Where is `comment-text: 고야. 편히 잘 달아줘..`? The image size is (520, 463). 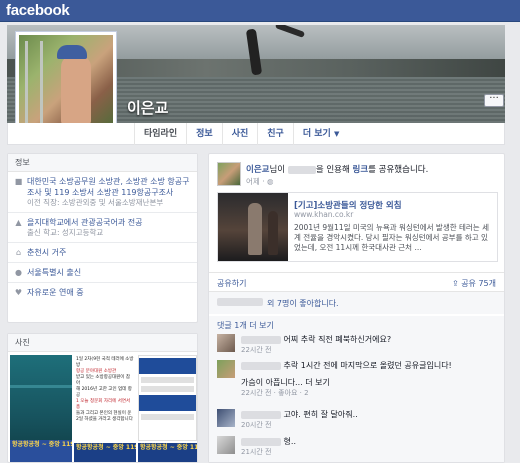
comment-text: 고야. 편히 잘 달아줘.. is located at coordinates (320, 414).